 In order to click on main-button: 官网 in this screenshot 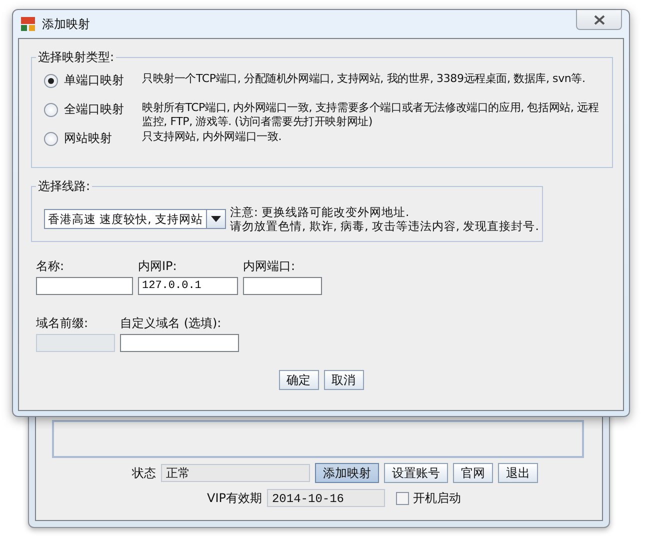, I will do `click(473, 473)`.